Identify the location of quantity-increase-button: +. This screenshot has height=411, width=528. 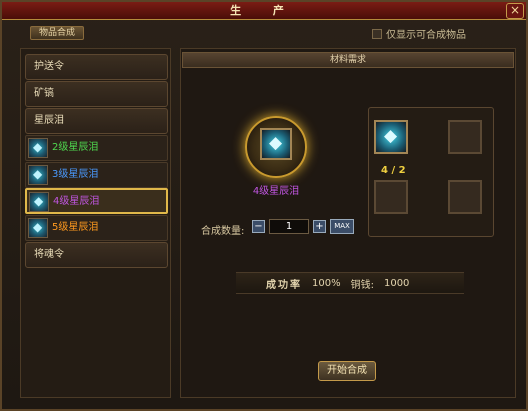
(319, 226).